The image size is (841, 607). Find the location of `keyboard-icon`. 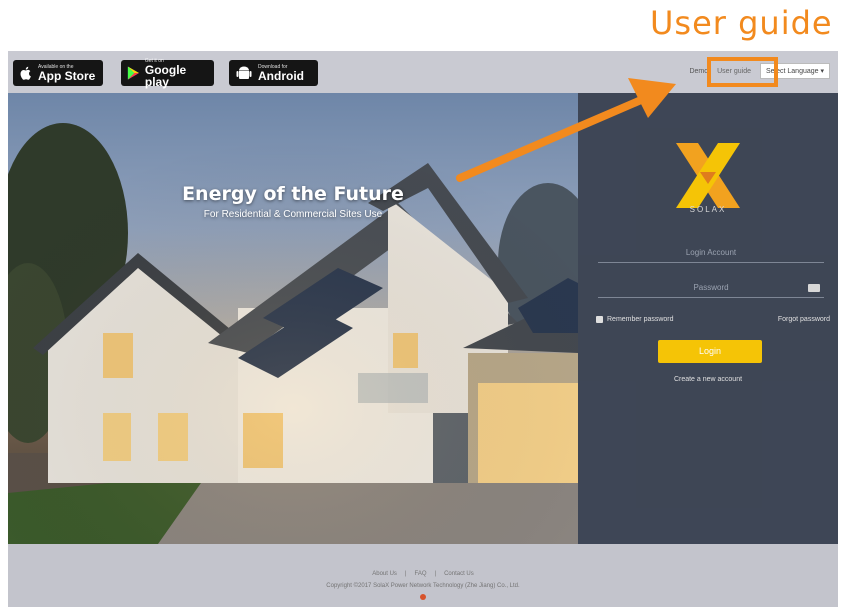

keyboard-icon is located at coordinates (814, 288).